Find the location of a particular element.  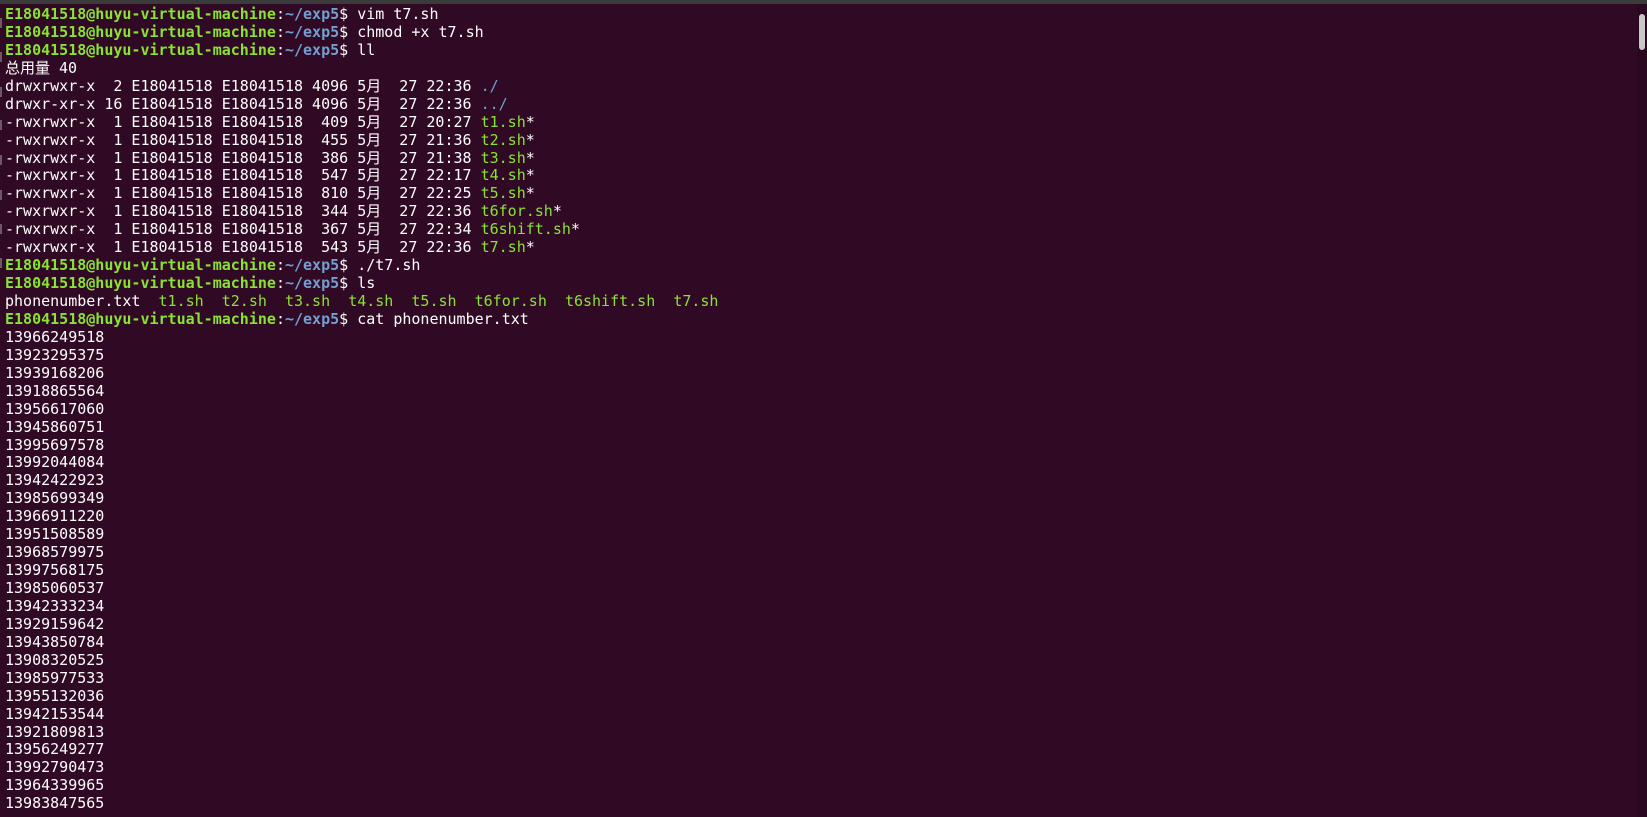

phone-number-line: 13985699349 is located at coordinates (361, 498).